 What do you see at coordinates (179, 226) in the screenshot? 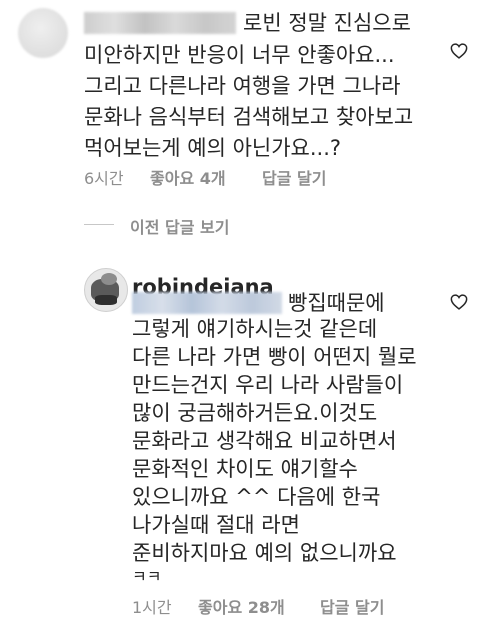
I see `view-previous-replies-button: 이전 답글 보기` at bounding box center [179, 226].